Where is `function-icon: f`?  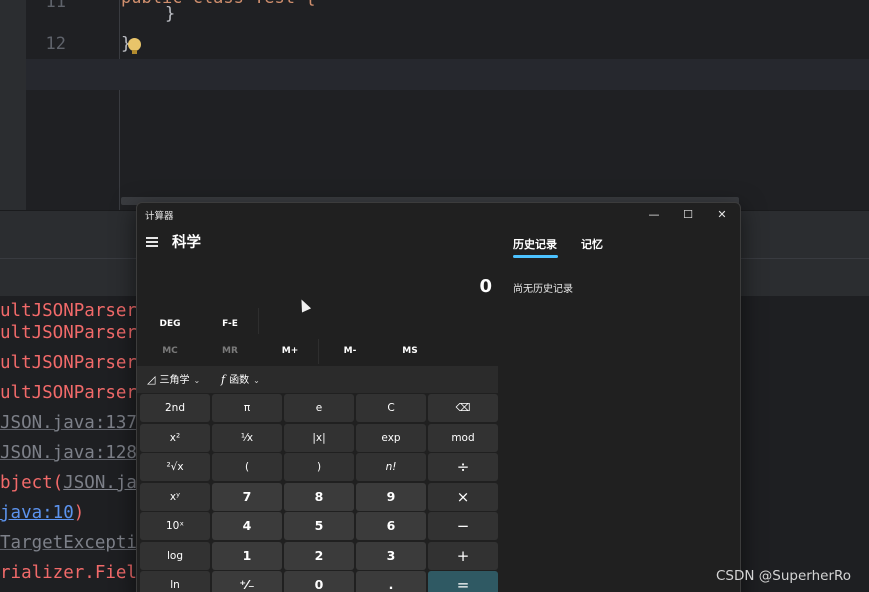
function-icon: f is located at coordinates (223, 379).